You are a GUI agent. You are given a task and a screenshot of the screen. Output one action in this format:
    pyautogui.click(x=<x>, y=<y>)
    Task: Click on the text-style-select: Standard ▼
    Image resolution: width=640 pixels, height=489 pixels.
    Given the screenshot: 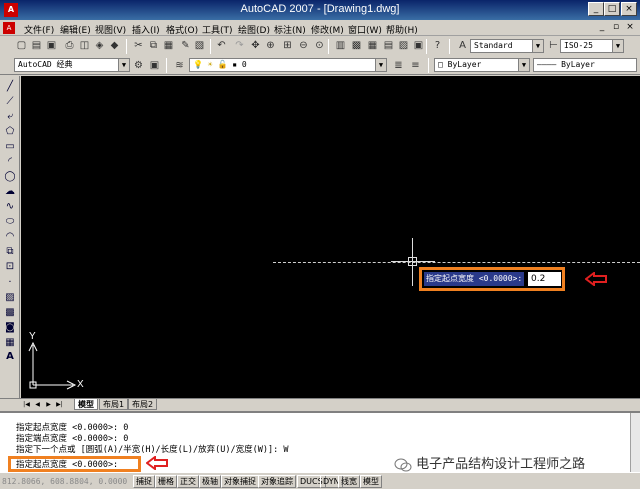 What is the action you would take?
    pyautogui.click(x=507, y=46)
    